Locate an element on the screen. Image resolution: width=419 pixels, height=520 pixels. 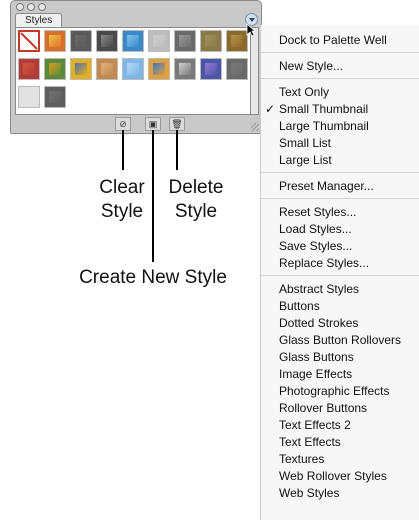
swatch-2-preview is located at coordinates (81, 41).